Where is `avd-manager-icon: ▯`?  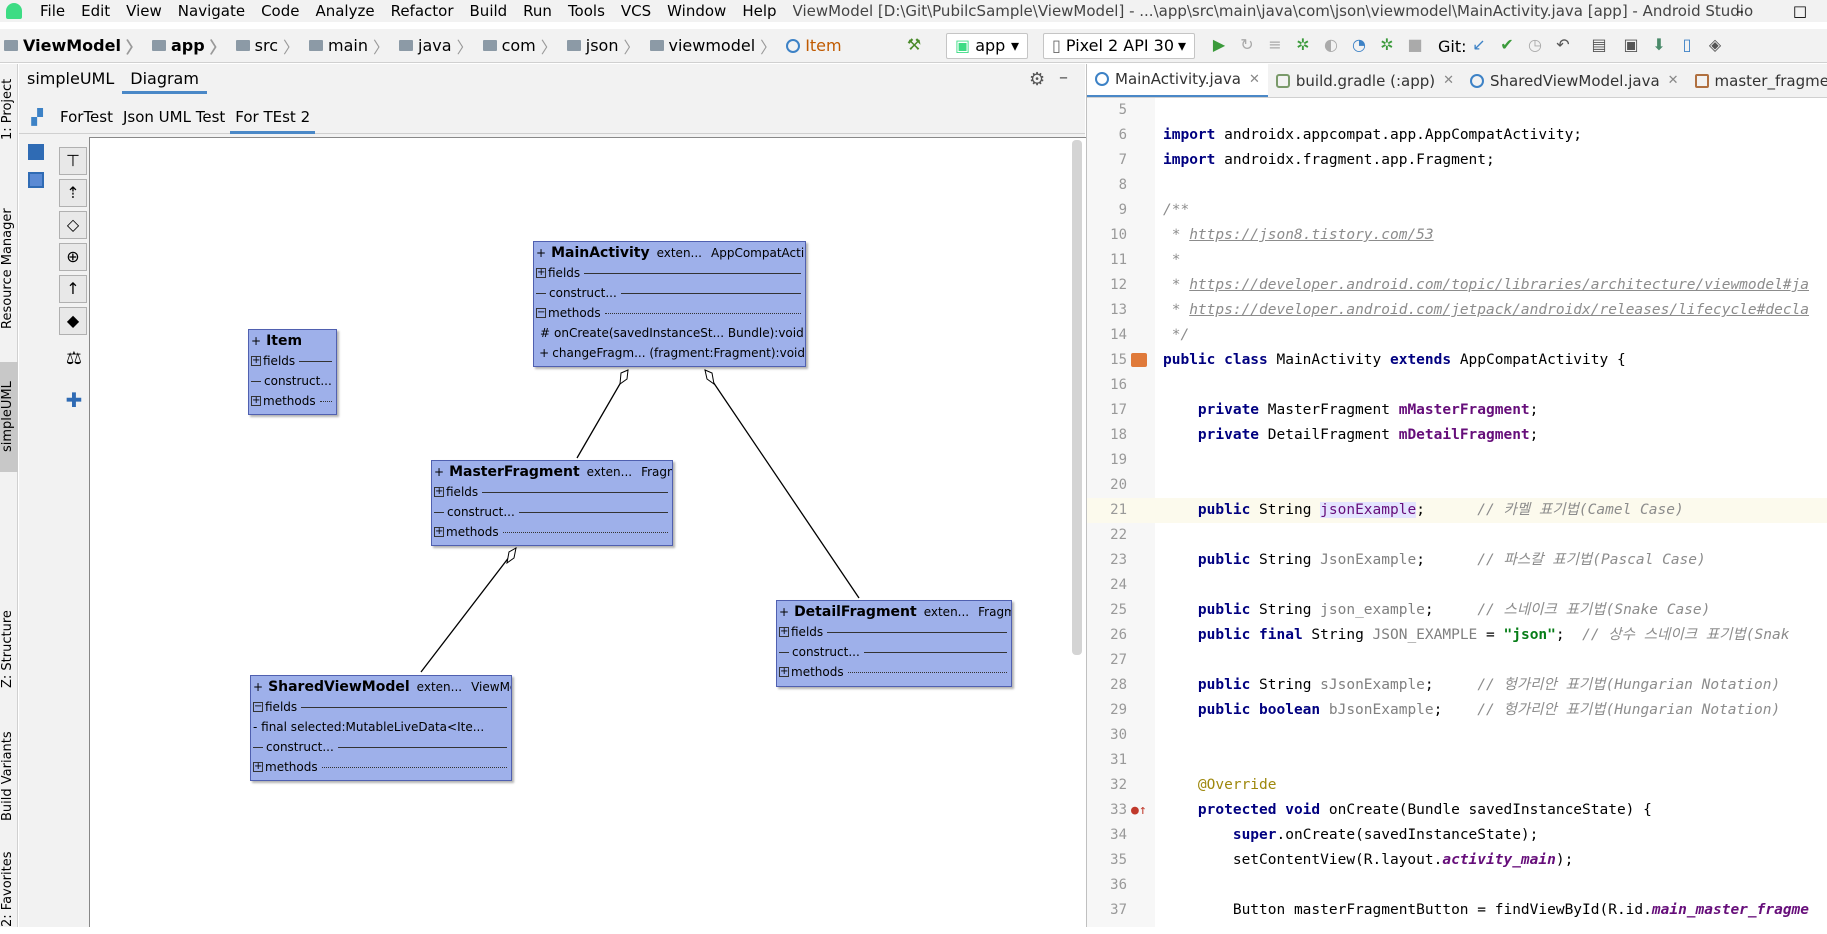
avd-manager-icon: ▯ is located at coordinates (1687, 45).